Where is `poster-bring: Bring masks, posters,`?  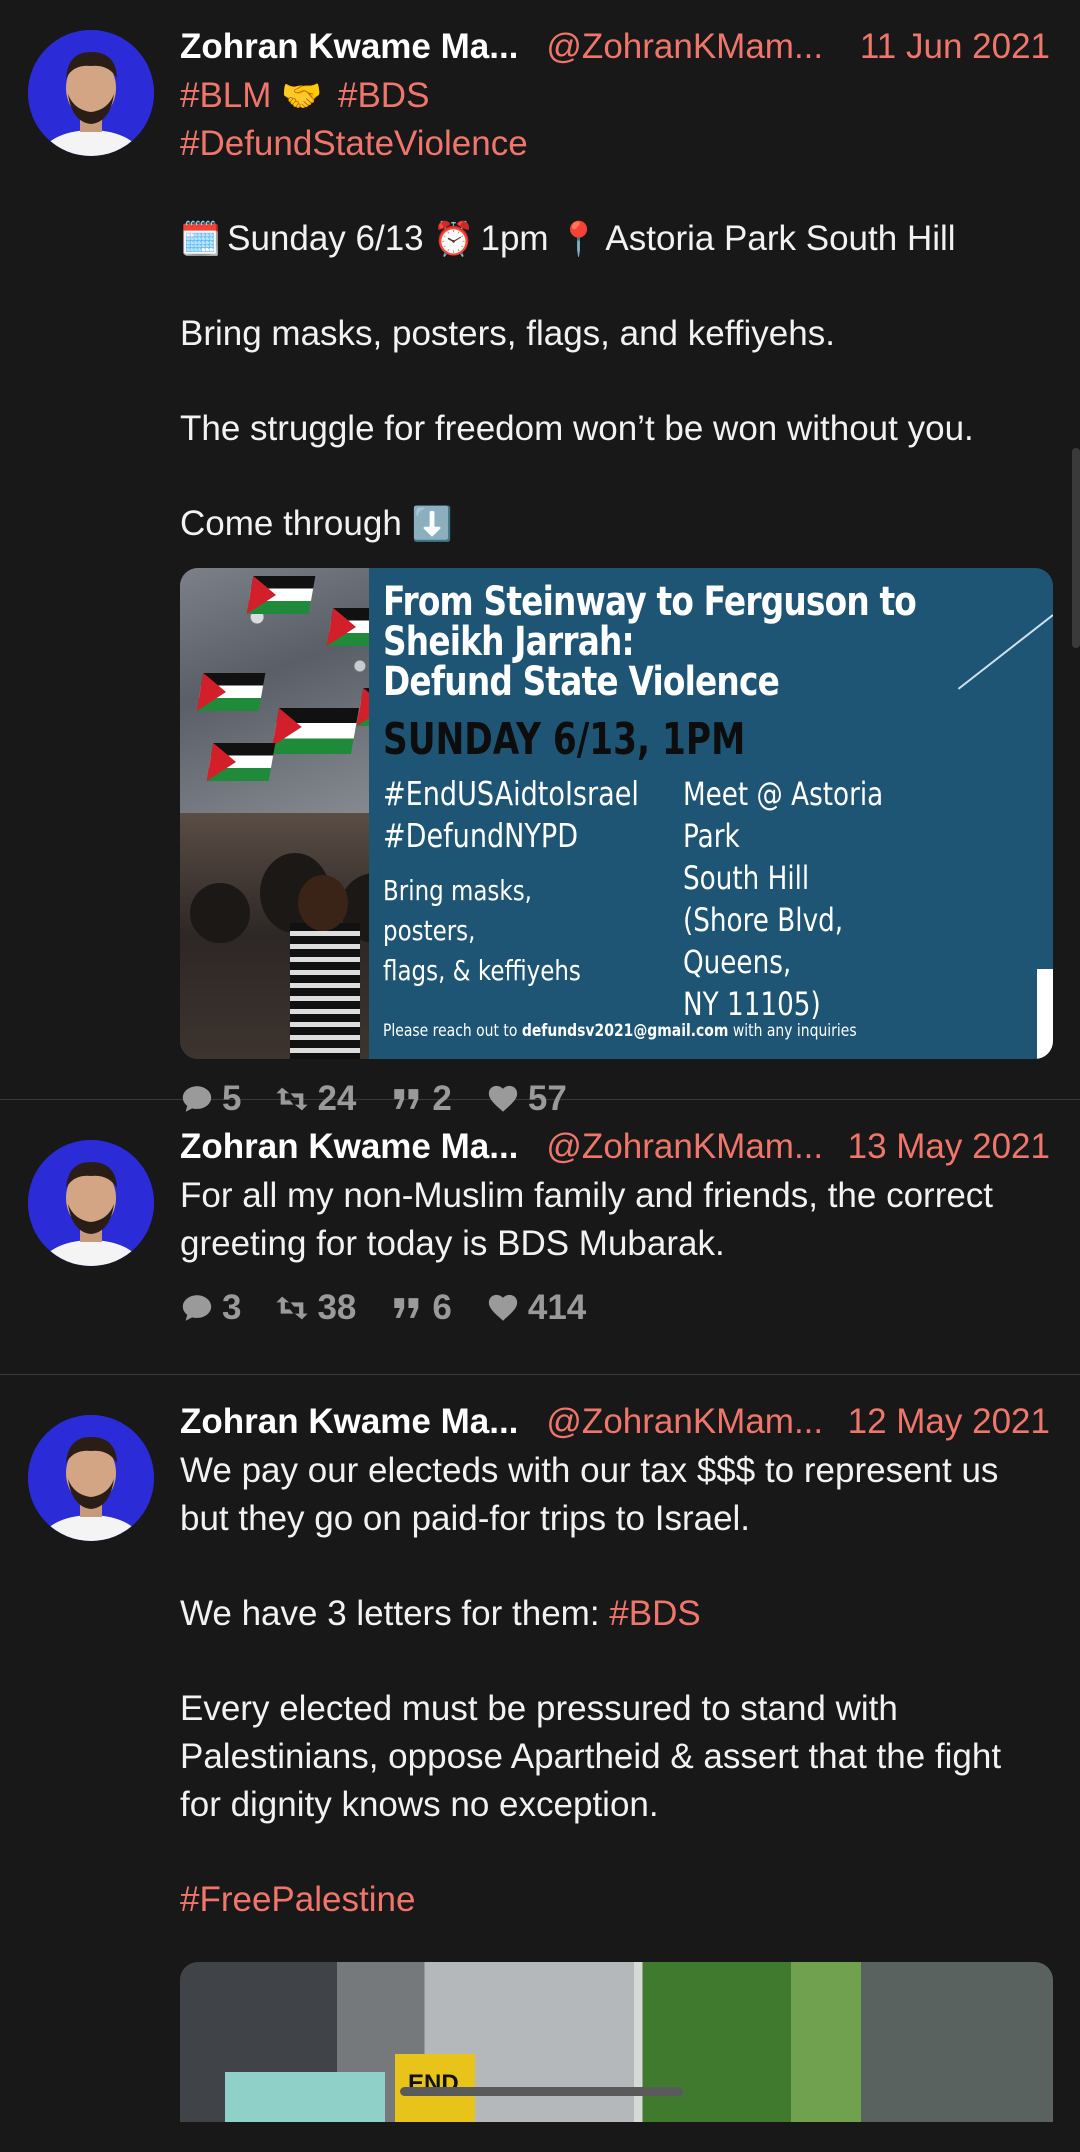
poster-bring: Bring masks, posters, is located at coordinates (457, 910).